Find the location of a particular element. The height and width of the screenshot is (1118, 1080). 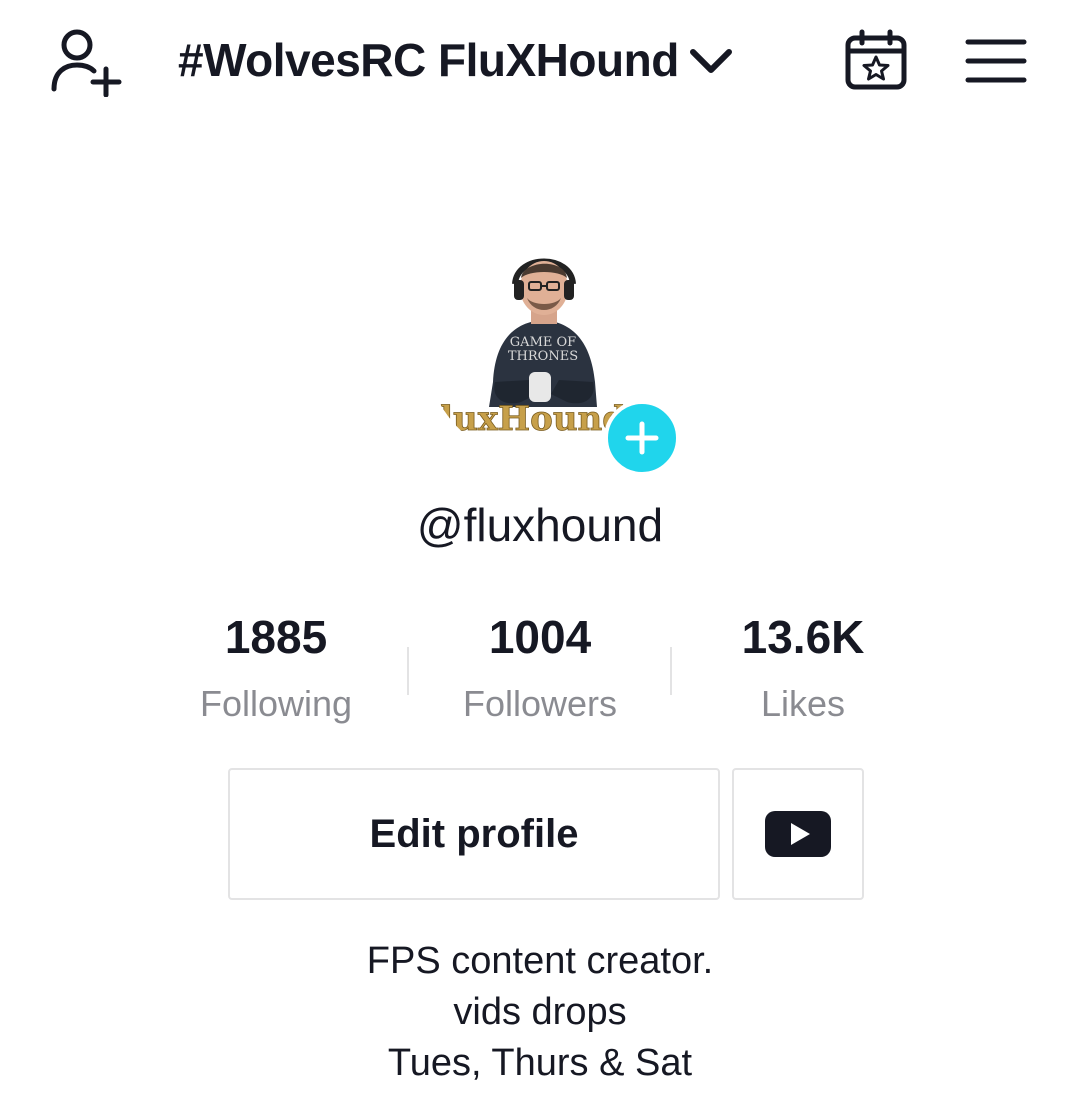

followers-stat: 1004 Followers is located at coordinates (540, 672).